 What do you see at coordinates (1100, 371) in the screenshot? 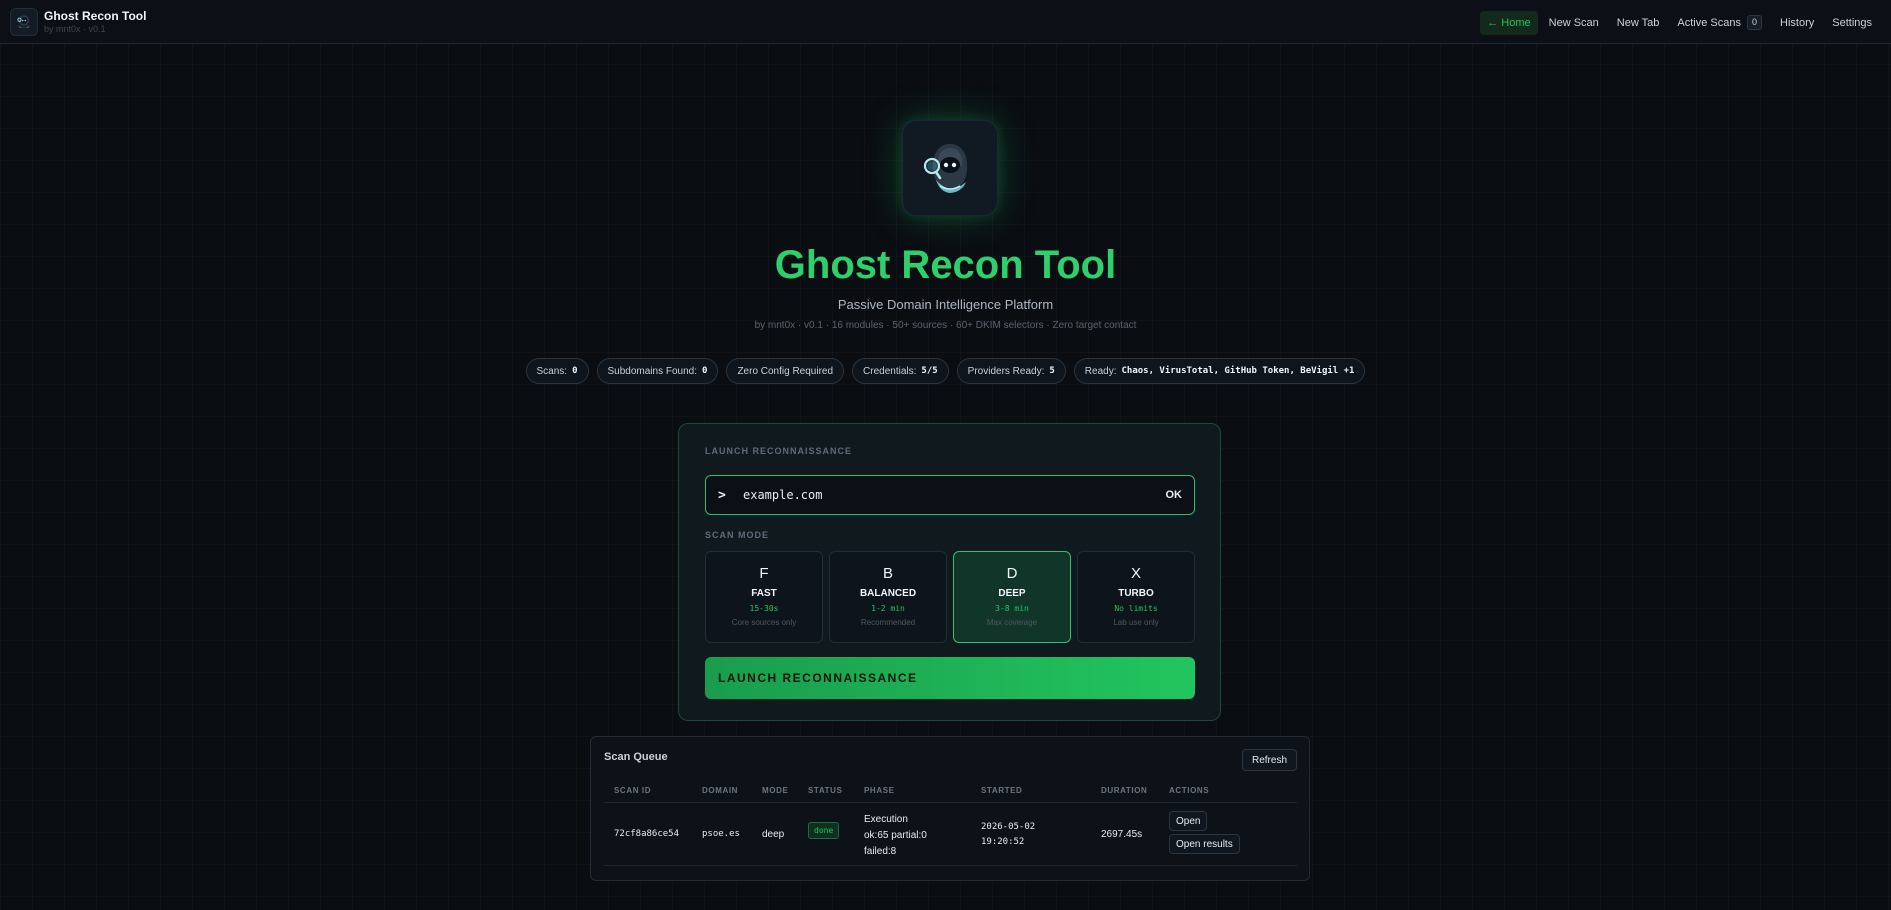
I see `stat-ready-label: Ready:` at bounding box center [1100, 371].